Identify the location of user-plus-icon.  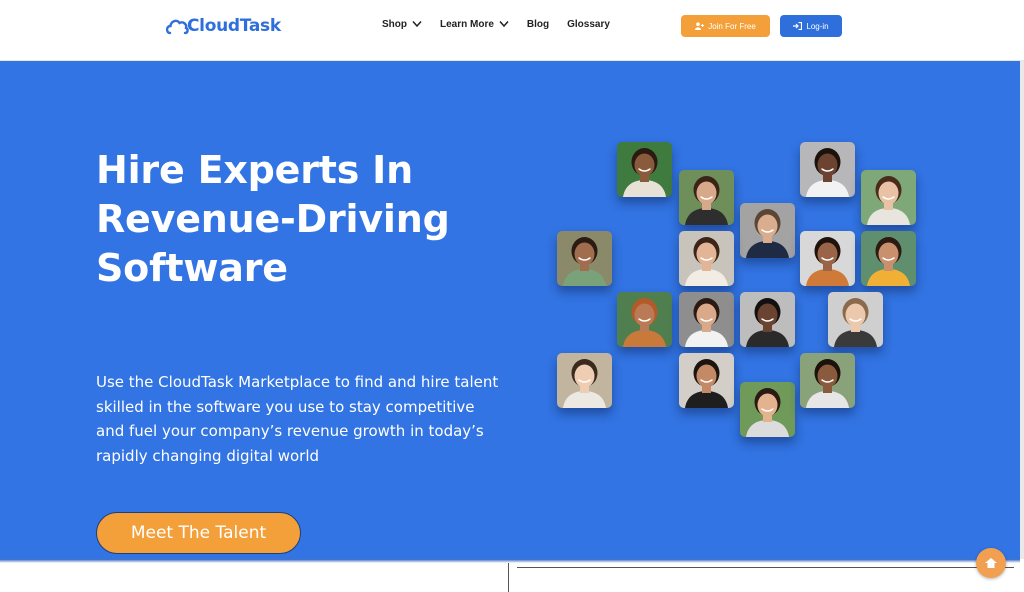
(700, 26).